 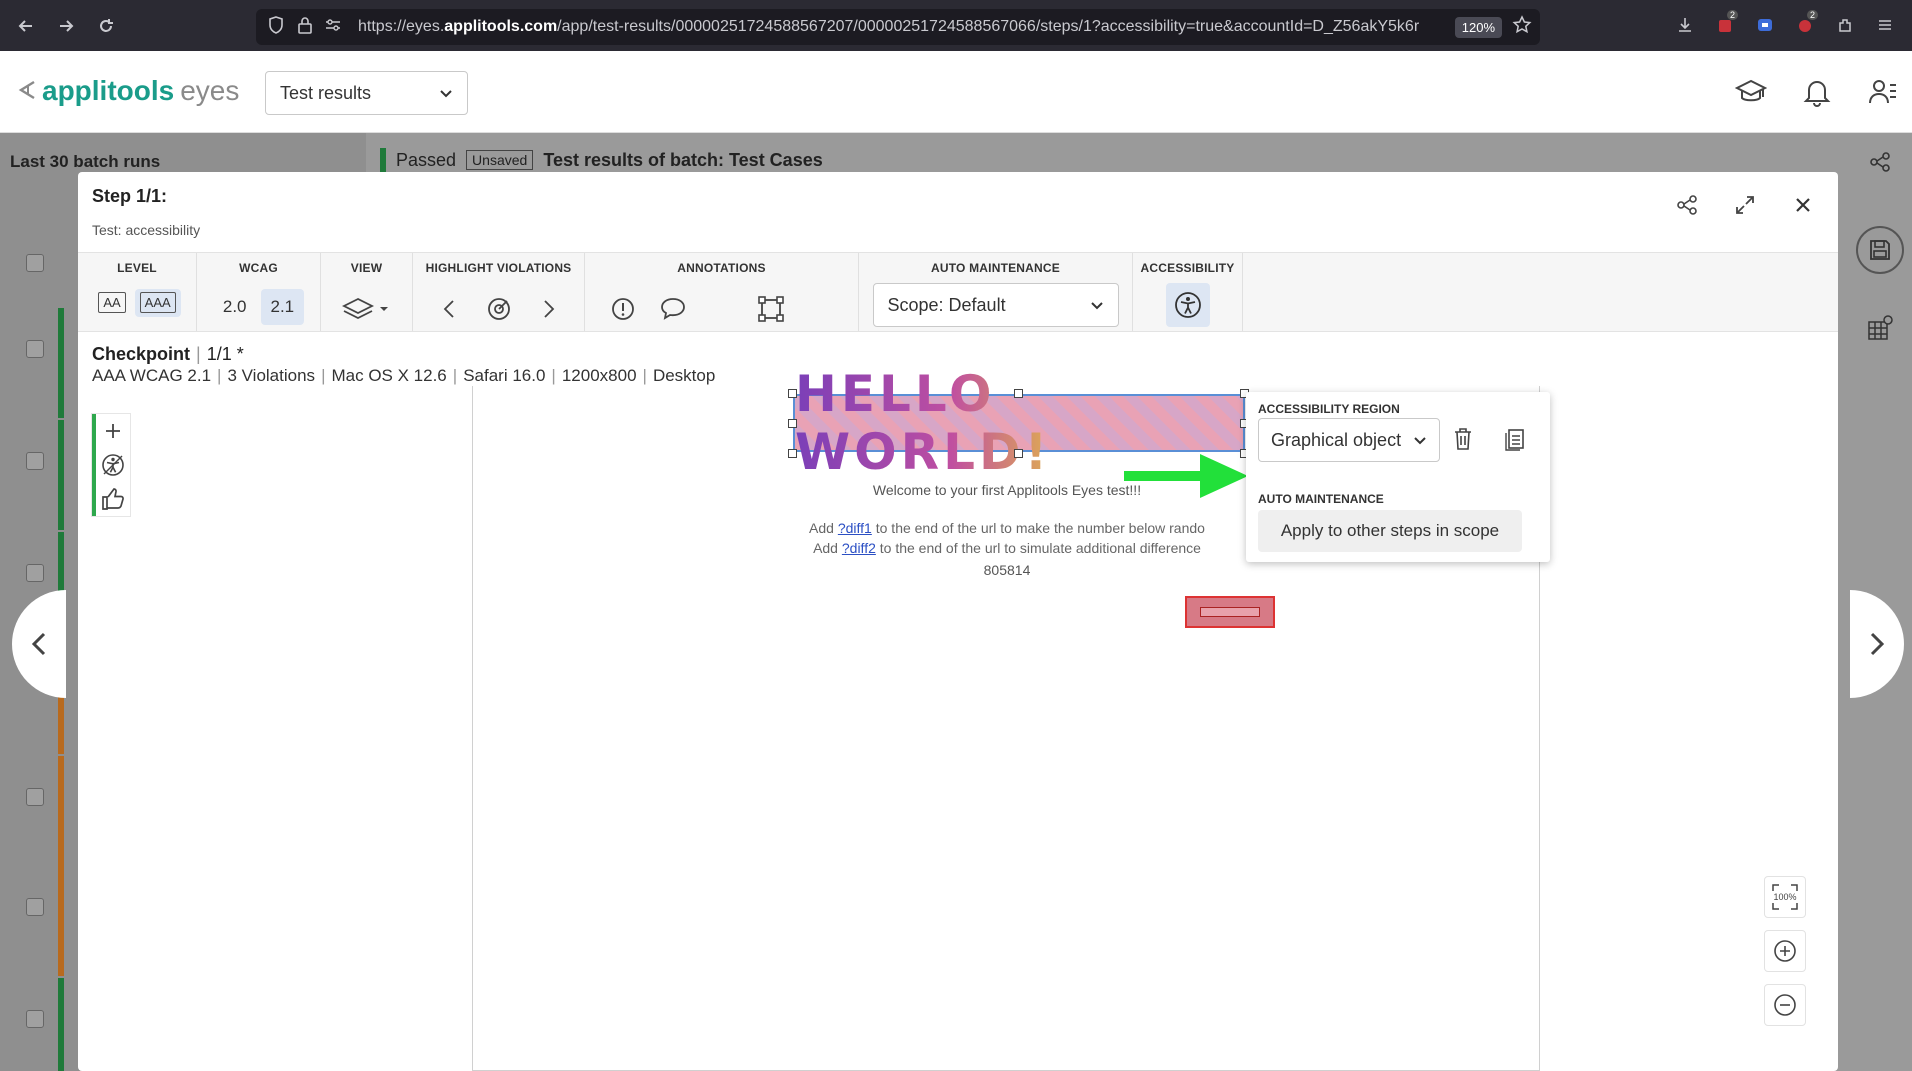 What do you see at coordinates (1785, 951) in the screenshot?
I see `zoom-in-icon` at bounding box center [1785, 951].